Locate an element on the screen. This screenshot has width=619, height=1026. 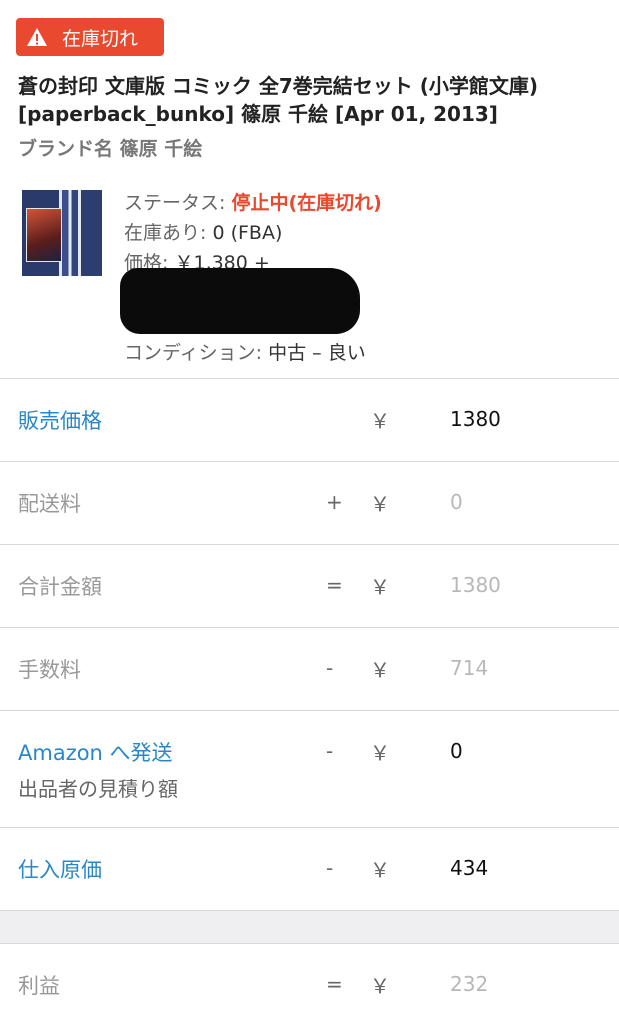
stock-label: 在庫あり: is located at coordinates (168, 233).